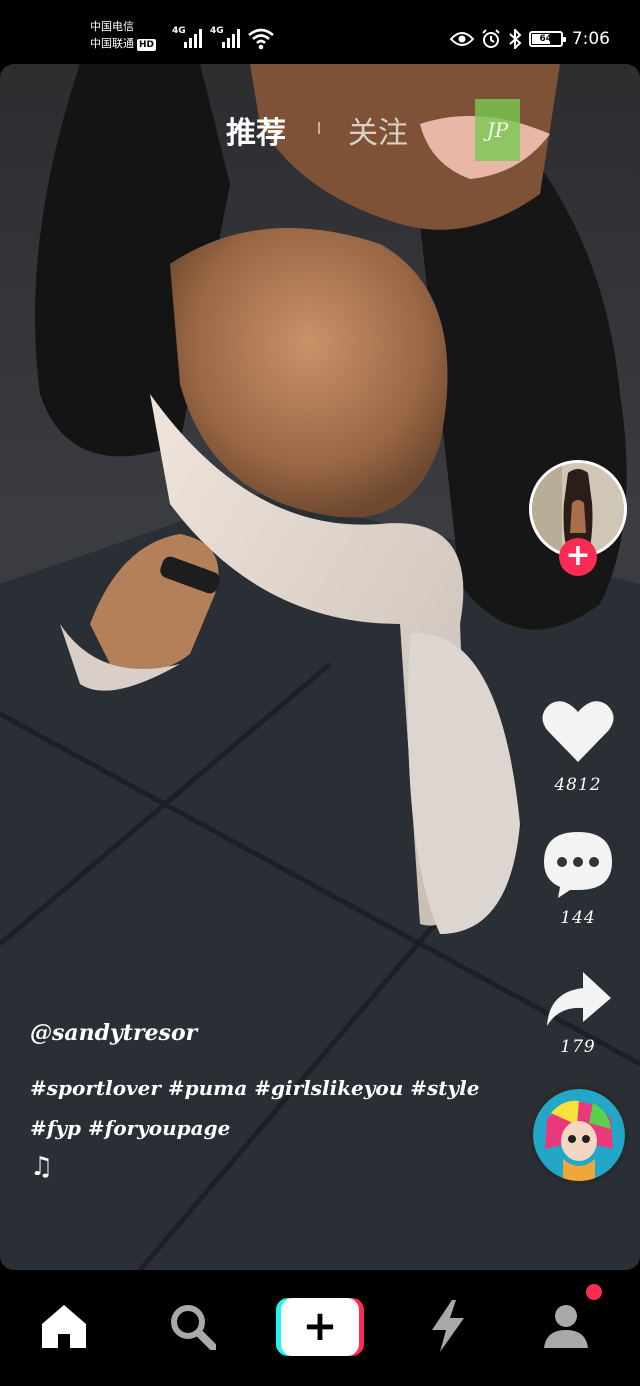  What do you see at coordinates (497, 130) in the screenshot?
I see `jp-badge: JP` at bounding box center [497, 130].